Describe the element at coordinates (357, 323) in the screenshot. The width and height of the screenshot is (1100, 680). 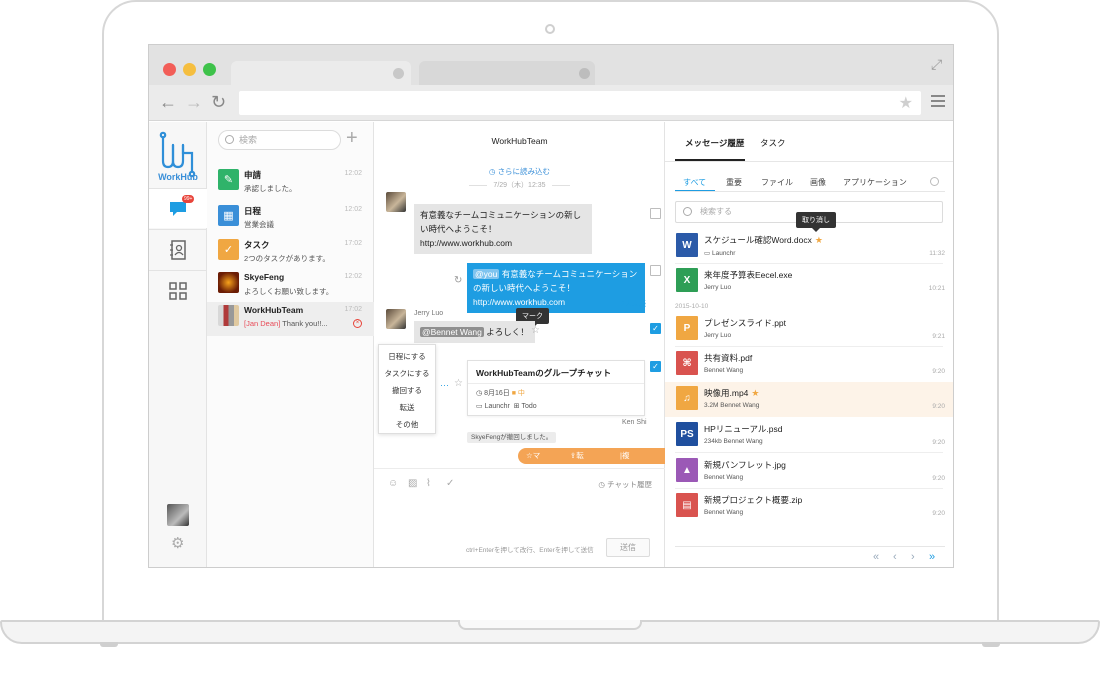
I see `close-conversation-icon: ×` at that location.